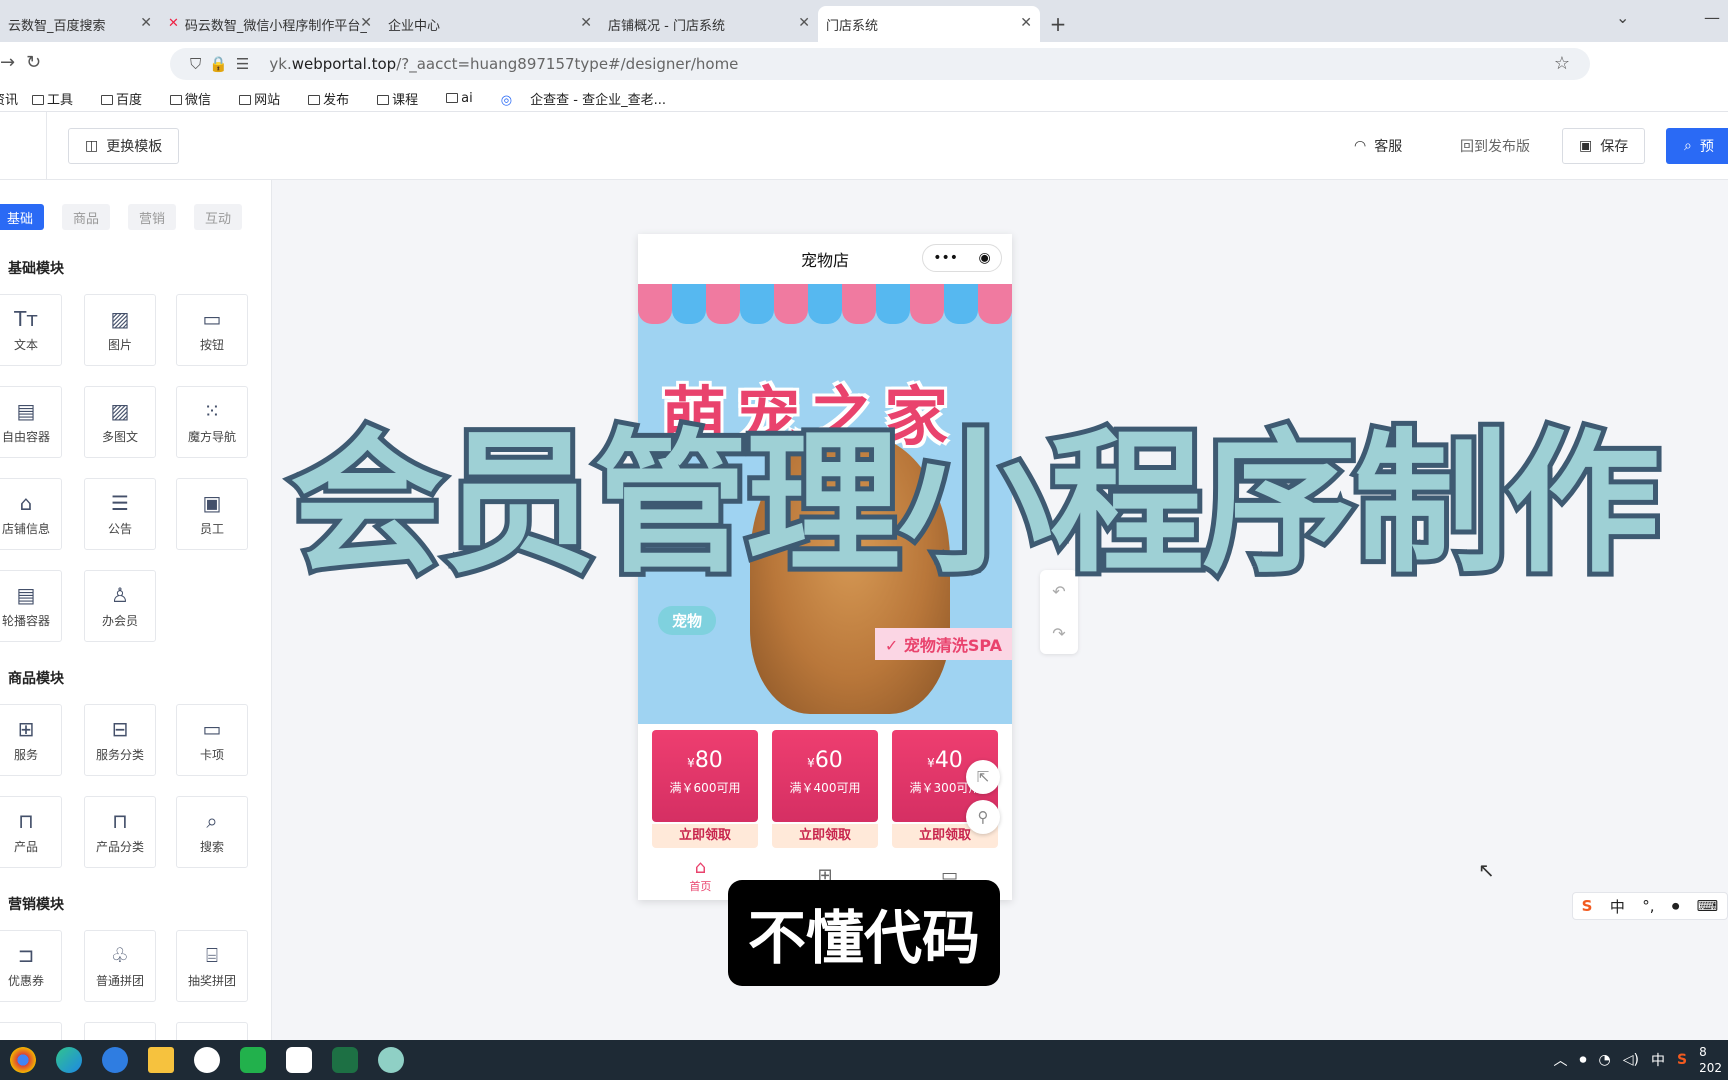 The height and width of the screenshot is (1080, 1728). Describe the element at coordinates (120, 832) in the screenshot. I see `component-product-category: ⊓ 产品分类` at that location.